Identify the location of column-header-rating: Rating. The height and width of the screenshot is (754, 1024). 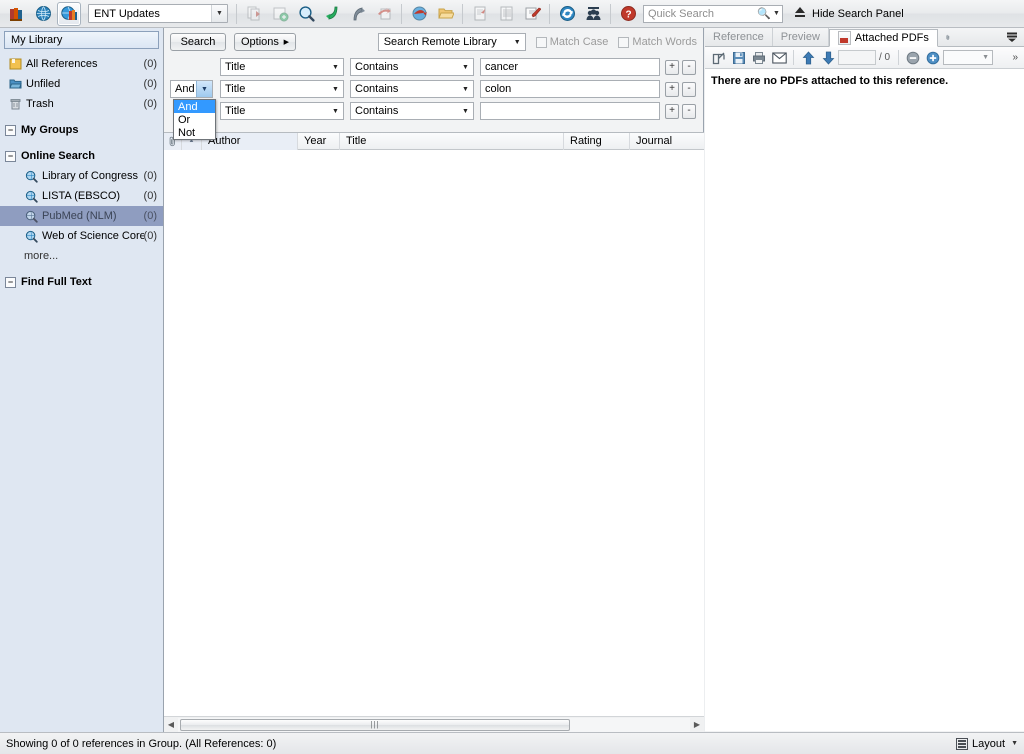
(597, 141).